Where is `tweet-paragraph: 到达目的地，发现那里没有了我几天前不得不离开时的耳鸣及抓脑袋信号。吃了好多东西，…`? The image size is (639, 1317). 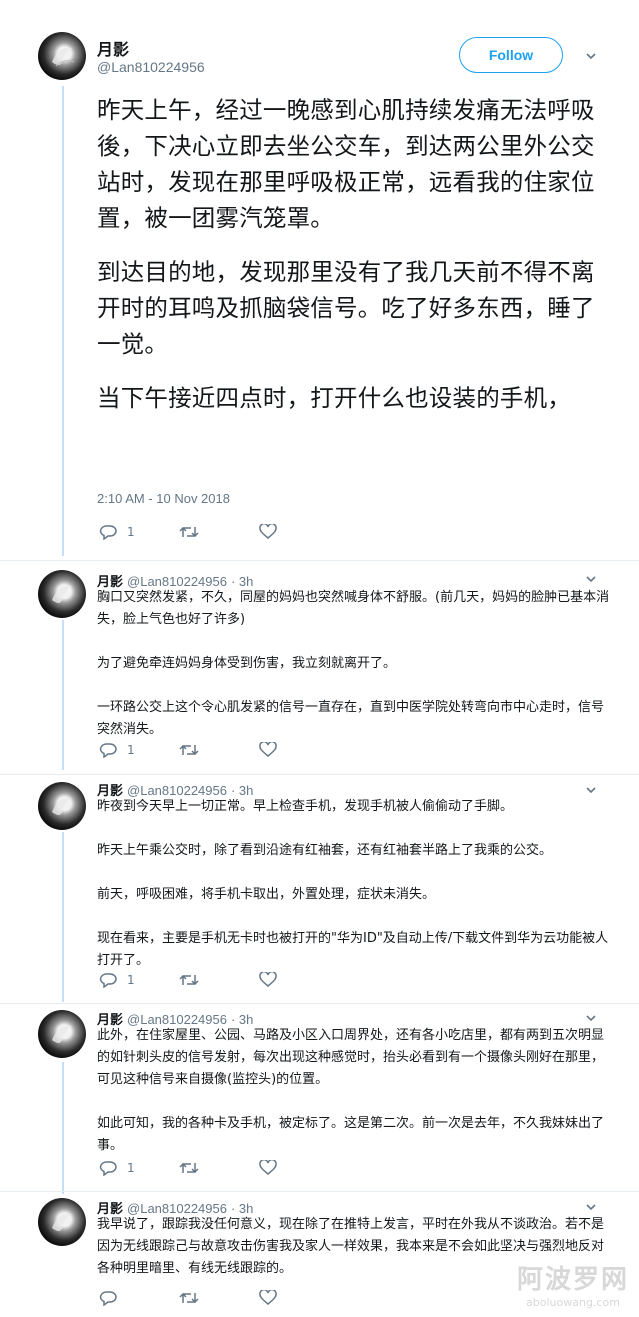
tweet-paragraph: 到达目的地，发现那里没有了我几天前不得不离开时的耳鸣及抓脑袋信号。吃了好多东西，… is located at coordinates (346, 308).